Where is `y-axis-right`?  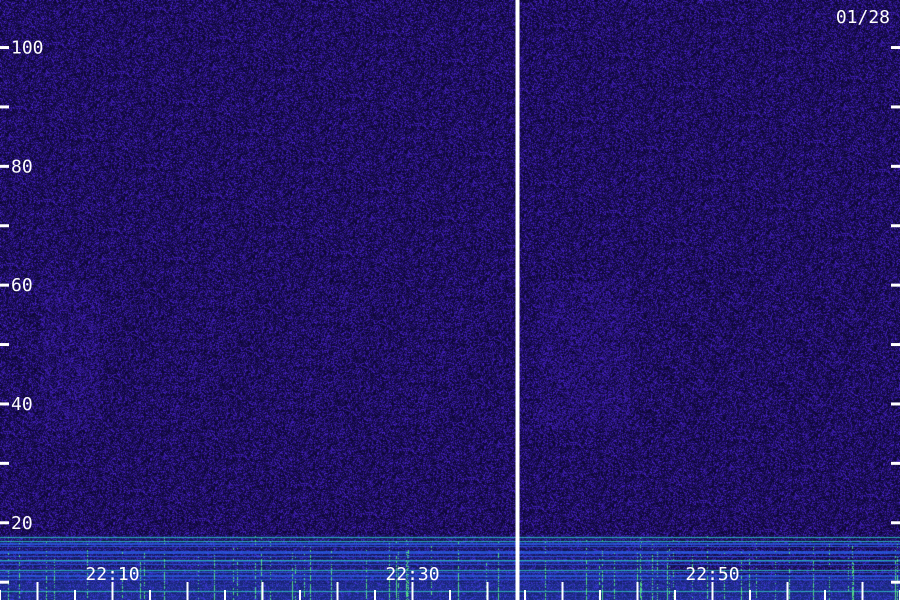 y-axis-right is located at coordinates (895, 315).